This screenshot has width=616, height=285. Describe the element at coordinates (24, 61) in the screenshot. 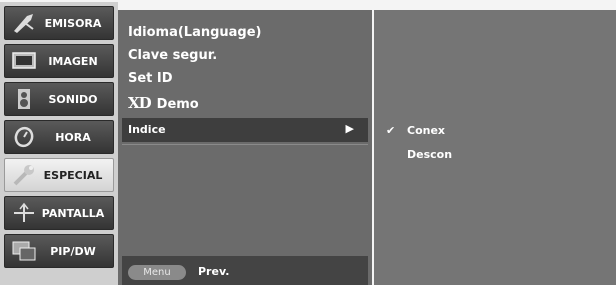

I see `picture-screen-icon` at that location.